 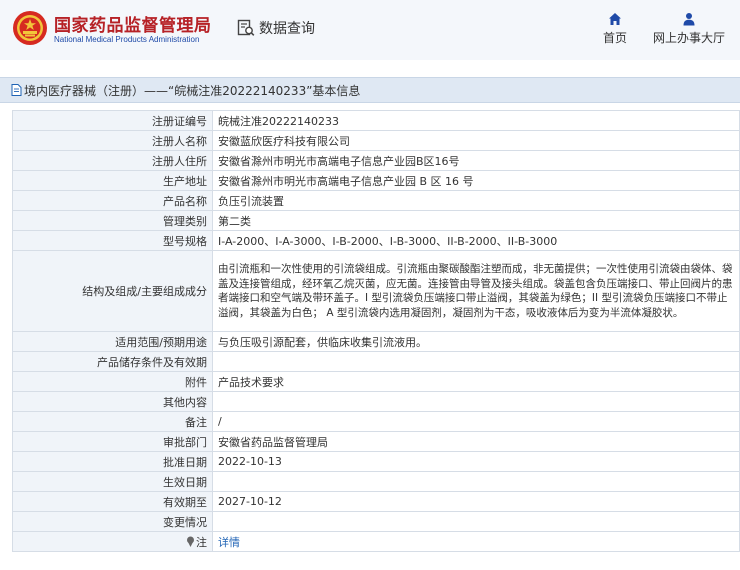 What do you see at coordinates (112, 501) in the screenshot?
I see `field-label: 有效期至` at bounding box center [112, 501].